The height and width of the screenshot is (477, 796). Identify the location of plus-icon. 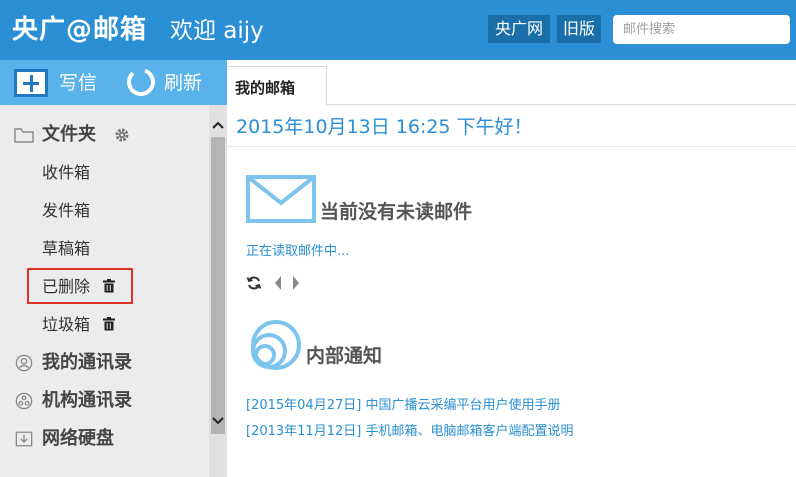
(31, 83).